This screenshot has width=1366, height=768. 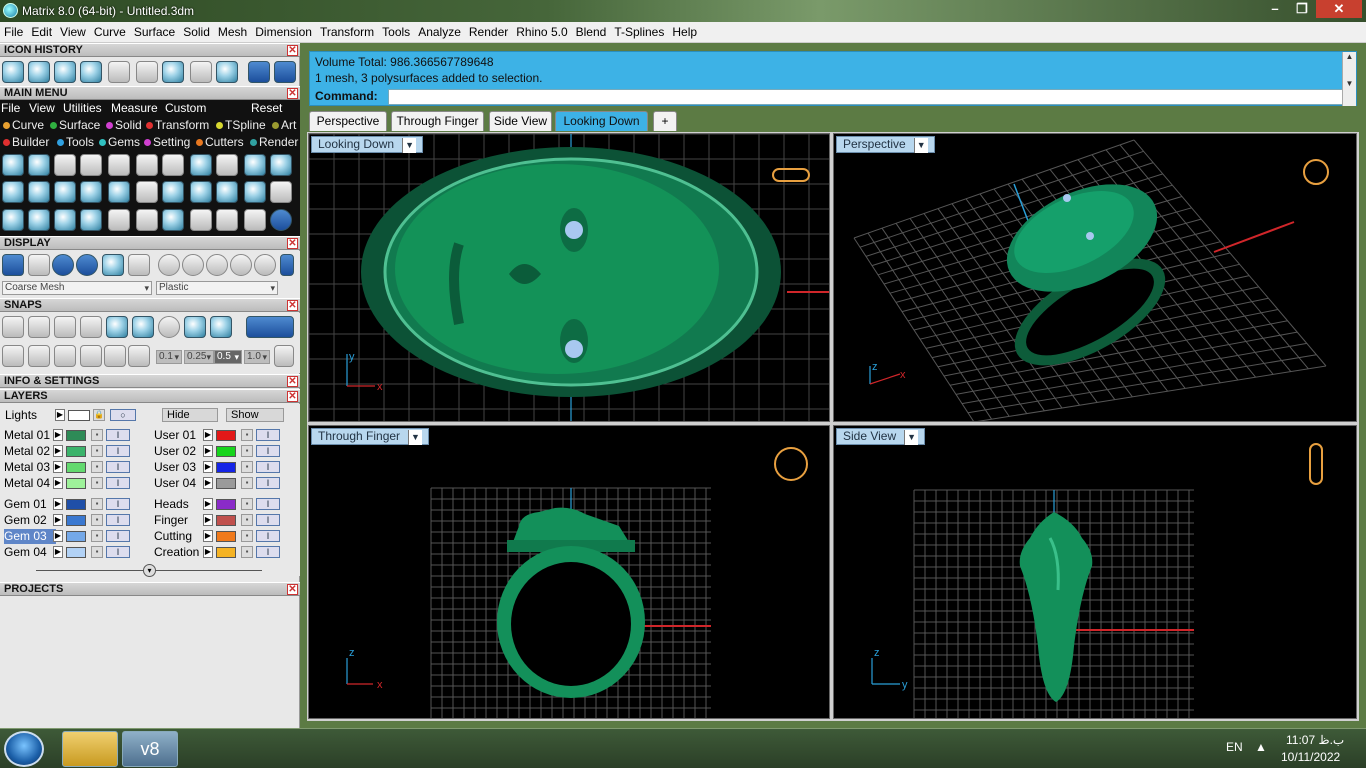 What do you see at coordinates (30, 467) in the screenshot?
I see `layer-name: Metal 03` at bounding box center [30, 467].